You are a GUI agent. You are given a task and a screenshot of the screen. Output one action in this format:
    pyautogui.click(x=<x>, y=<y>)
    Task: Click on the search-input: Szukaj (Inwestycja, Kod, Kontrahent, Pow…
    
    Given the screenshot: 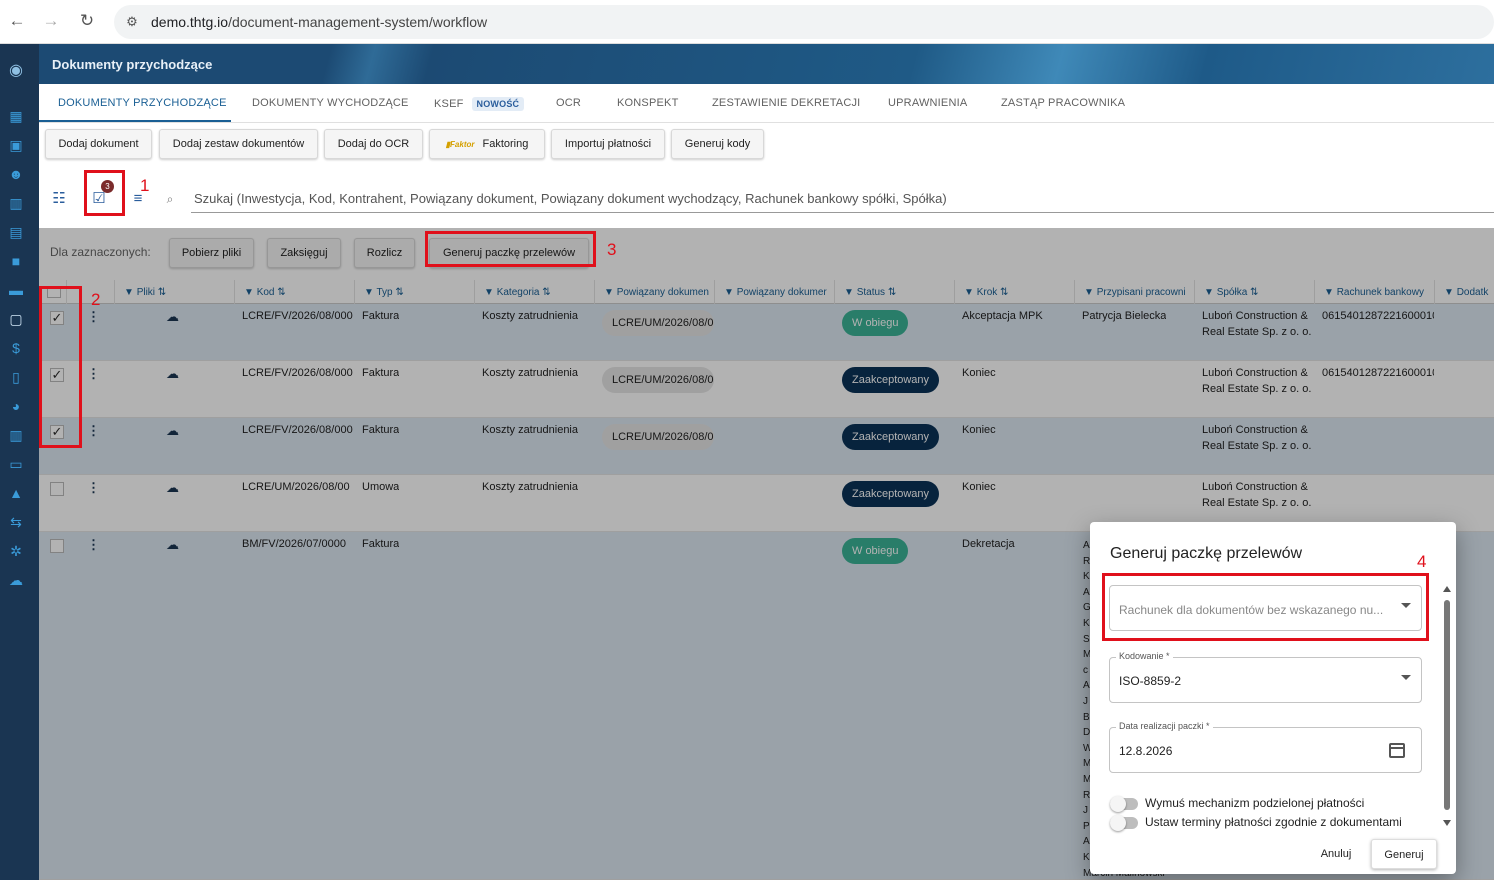 What is the action you would take?
    pyautogui.click(x=570, y=198)
    